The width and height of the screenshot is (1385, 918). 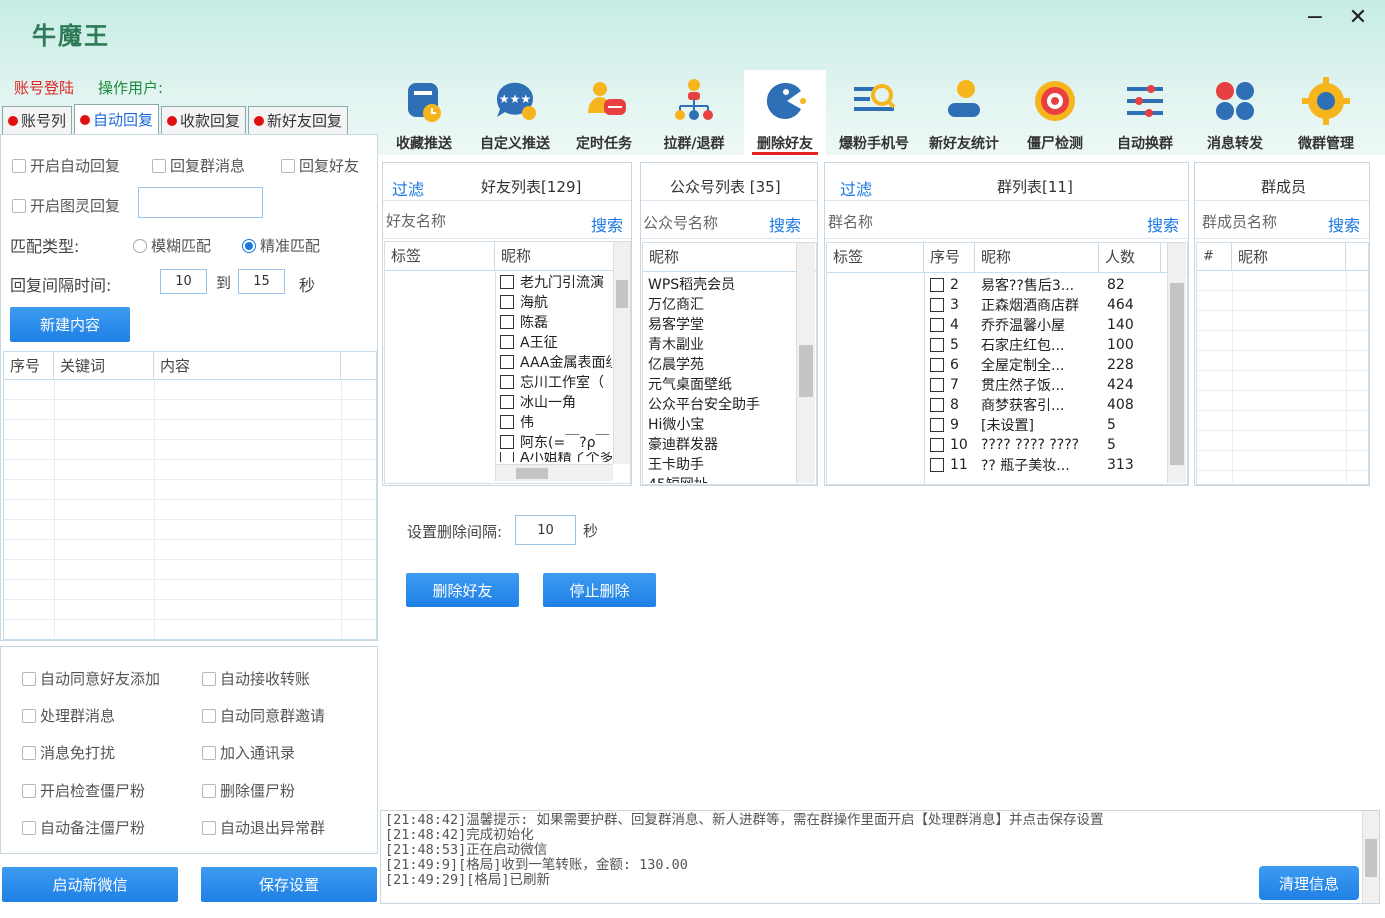 What do you see at coordinates (599, 590) in the screenshot?
I see `stop-delete-button: 停止删除` at bounding box center [599, 590].